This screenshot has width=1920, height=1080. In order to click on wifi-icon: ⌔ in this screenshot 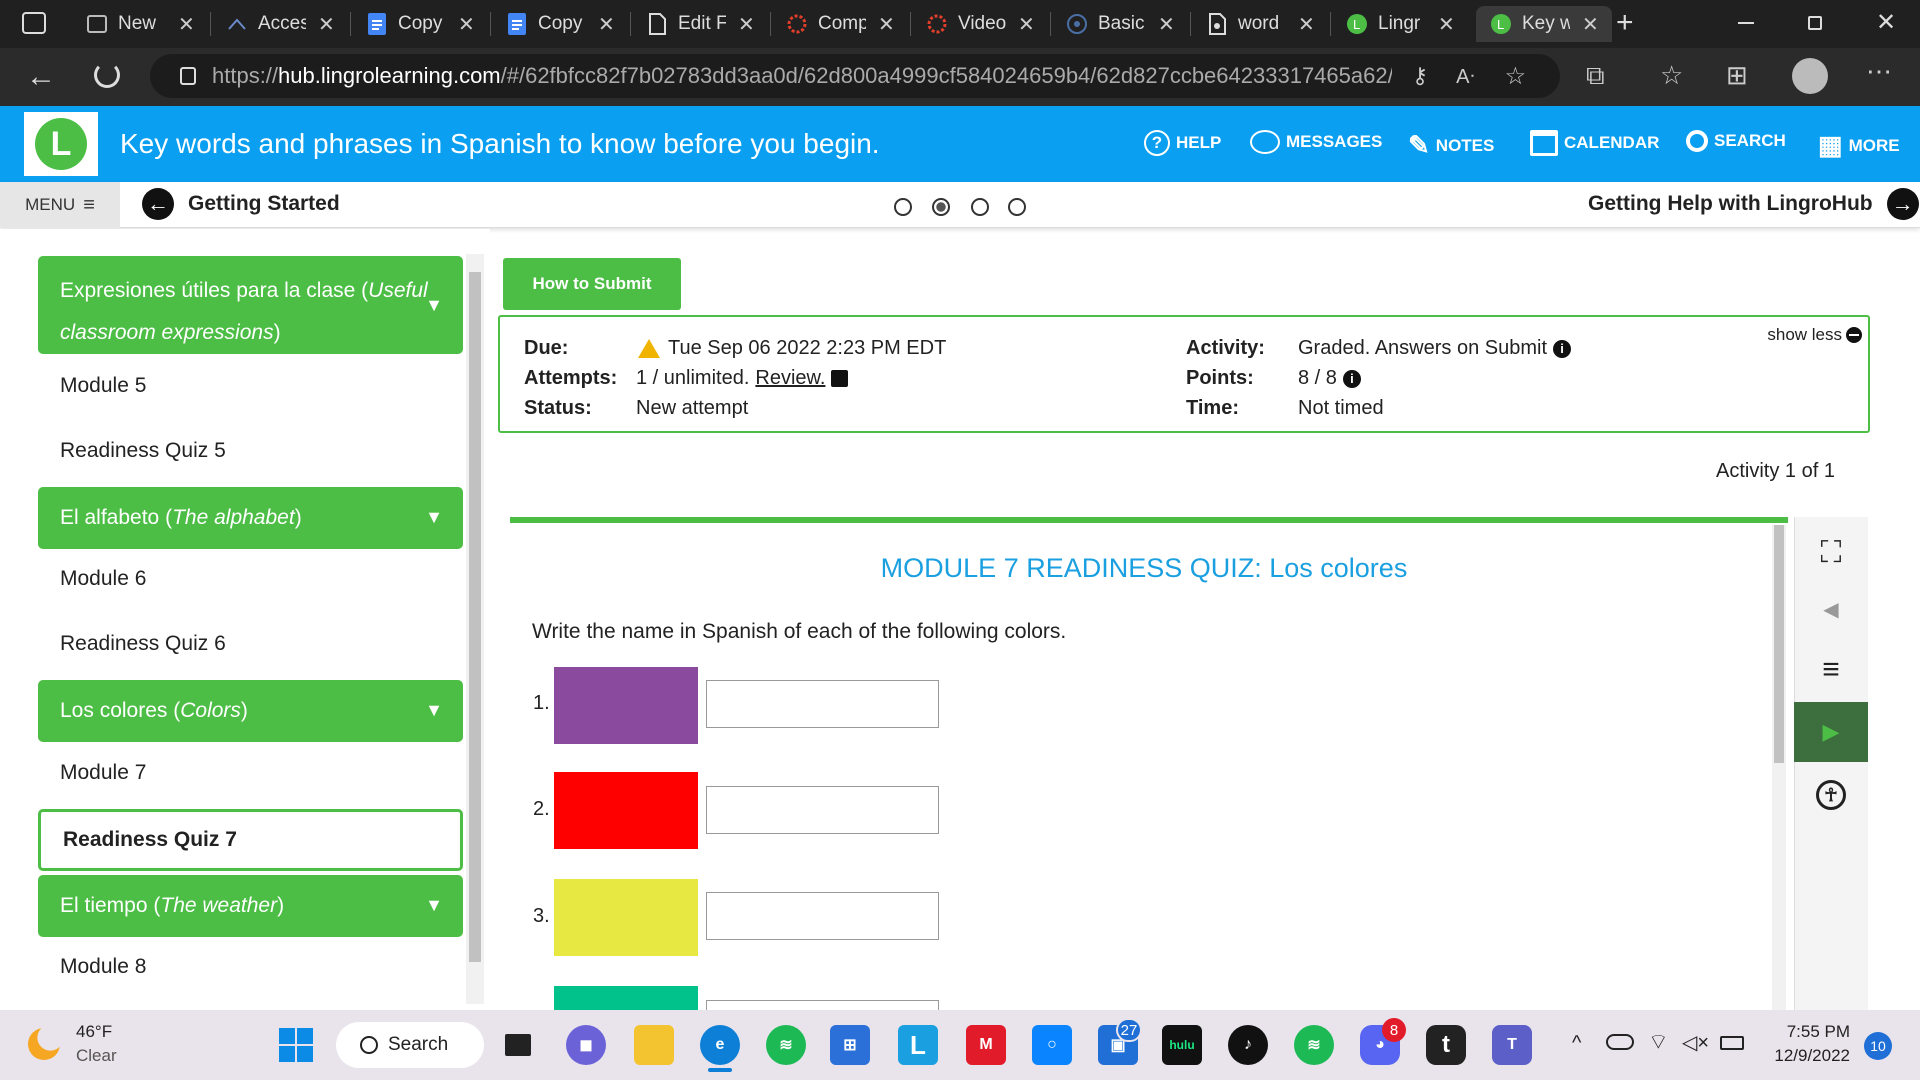, I will do `click(1658, 1042)`.